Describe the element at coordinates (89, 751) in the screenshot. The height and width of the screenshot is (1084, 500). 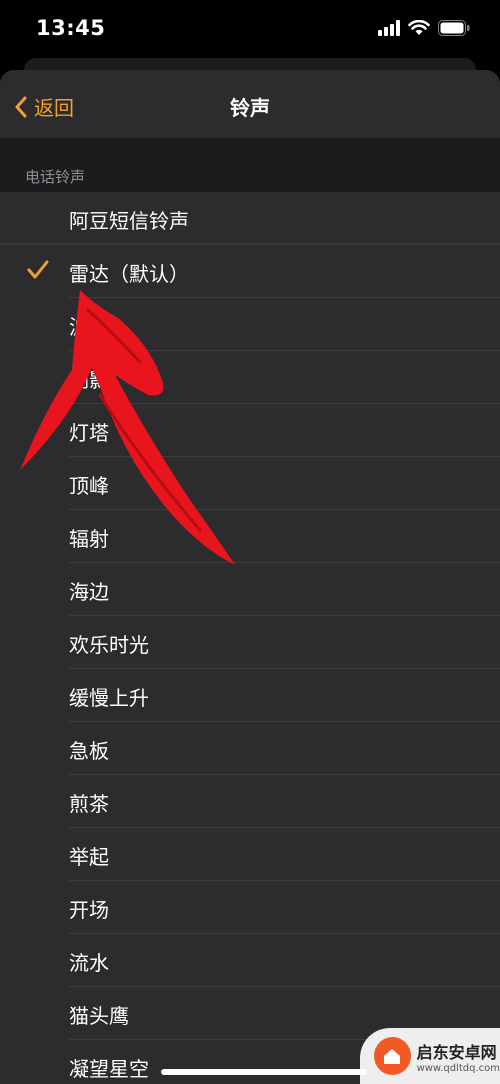
I see `ringtone-label: 急板` at that location.